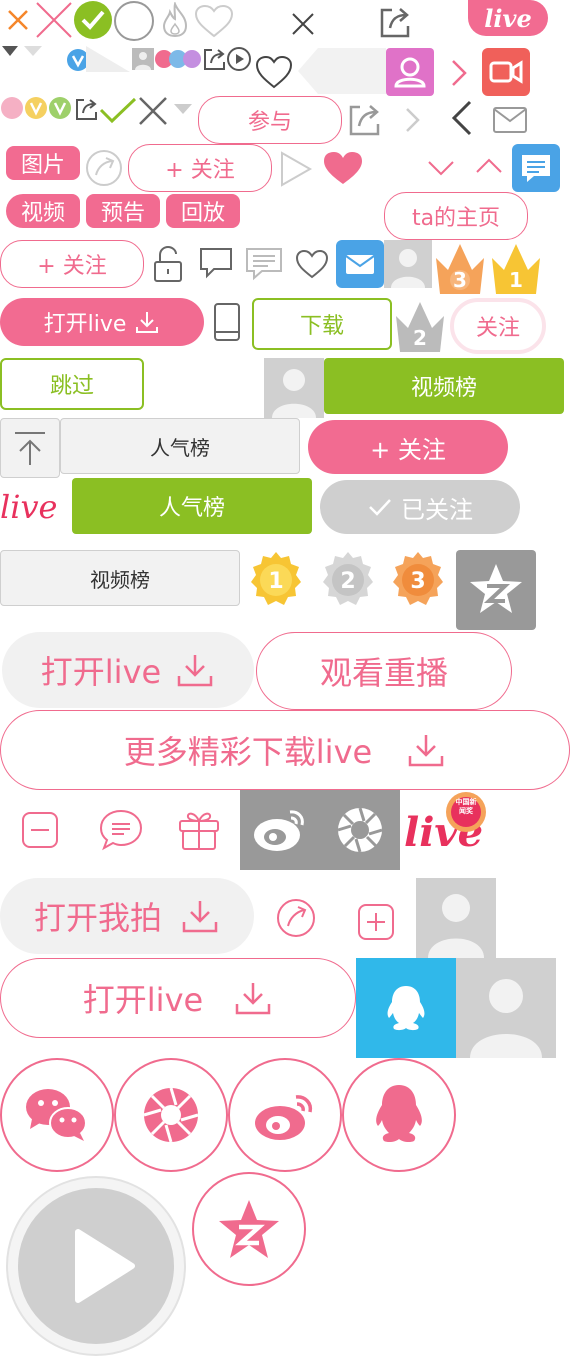 The image size is (570, 1364). Describe the element at coordinates (496, 590) in the screenshot. I see `qzone-button-gray` at that location.